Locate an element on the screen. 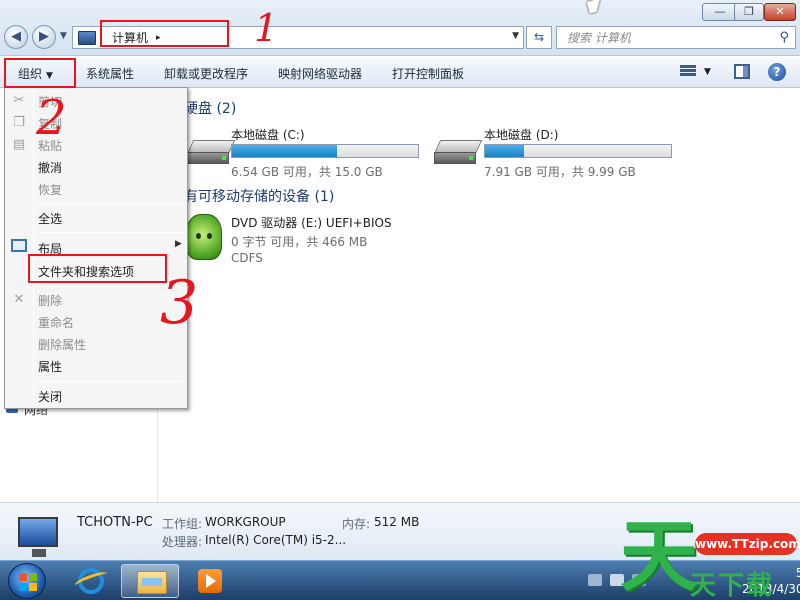  drive-name: 本地磁盘 (D:) is located at coordinates (521, 135).